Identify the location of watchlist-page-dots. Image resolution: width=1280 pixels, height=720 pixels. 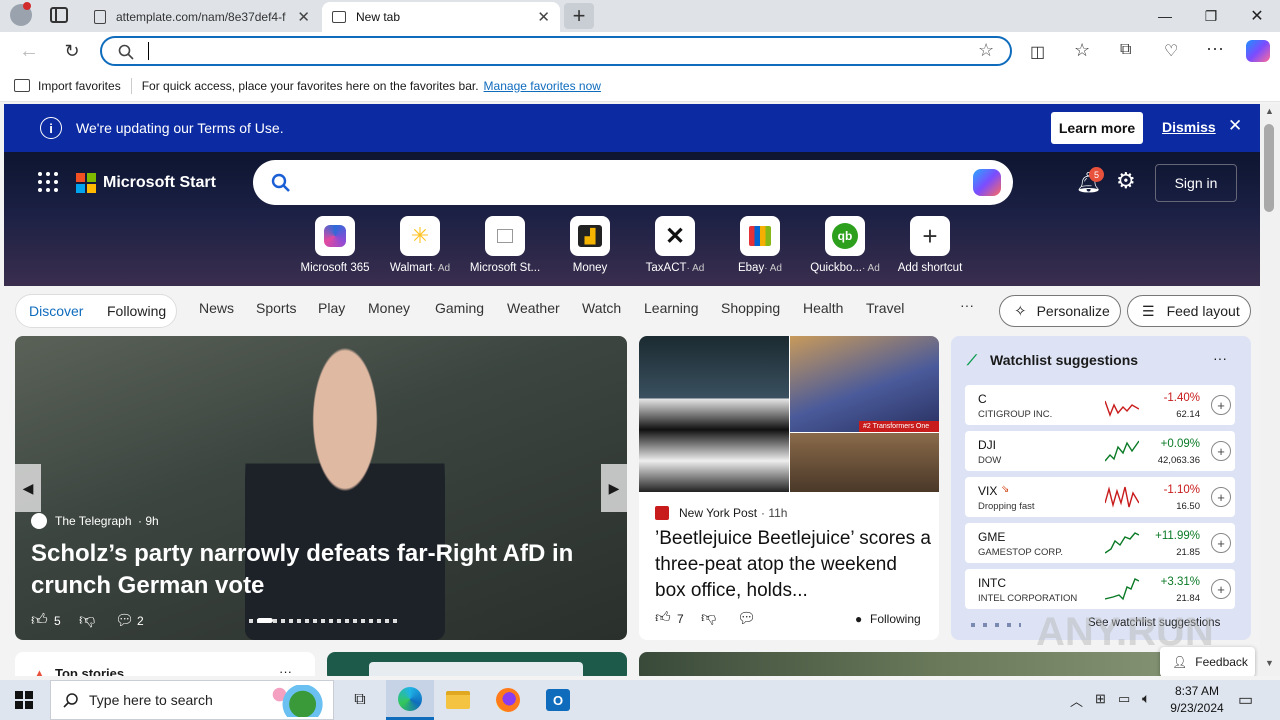
(996, 625).